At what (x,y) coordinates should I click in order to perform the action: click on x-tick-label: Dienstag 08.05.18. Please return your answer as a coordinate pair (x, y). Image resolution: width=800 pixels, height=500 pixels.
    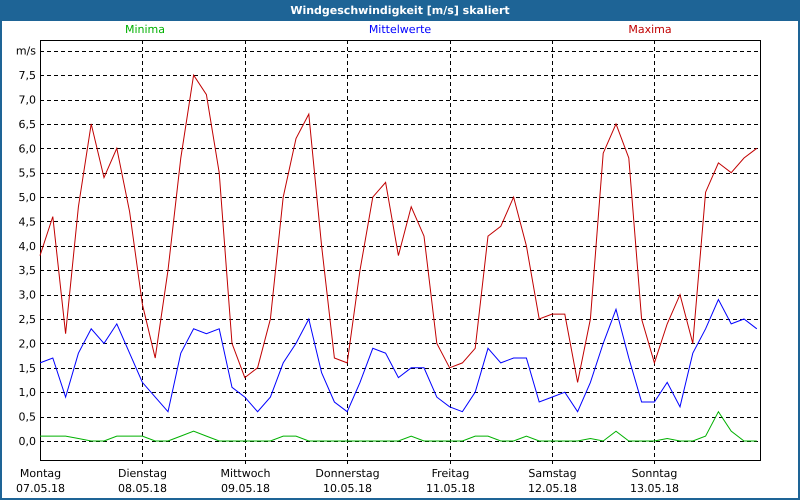
    Looking at the image, I should click on (143, 481).